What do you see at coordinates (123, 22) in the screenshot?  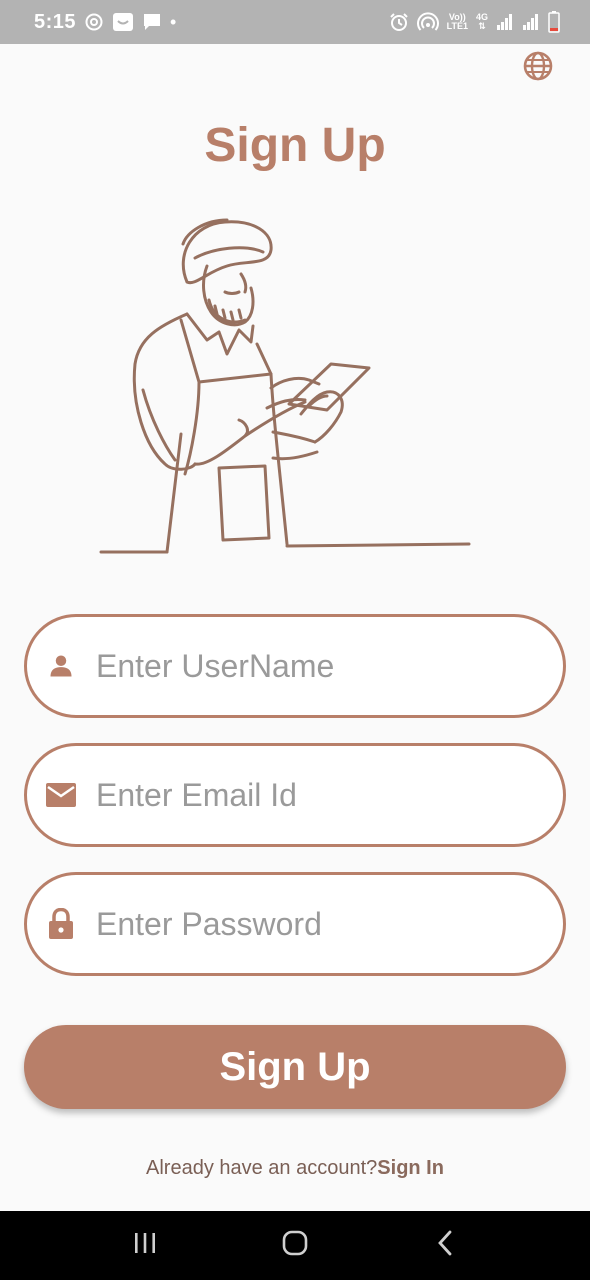 I see `cat-face-icon` at bounding box center [123, 22].